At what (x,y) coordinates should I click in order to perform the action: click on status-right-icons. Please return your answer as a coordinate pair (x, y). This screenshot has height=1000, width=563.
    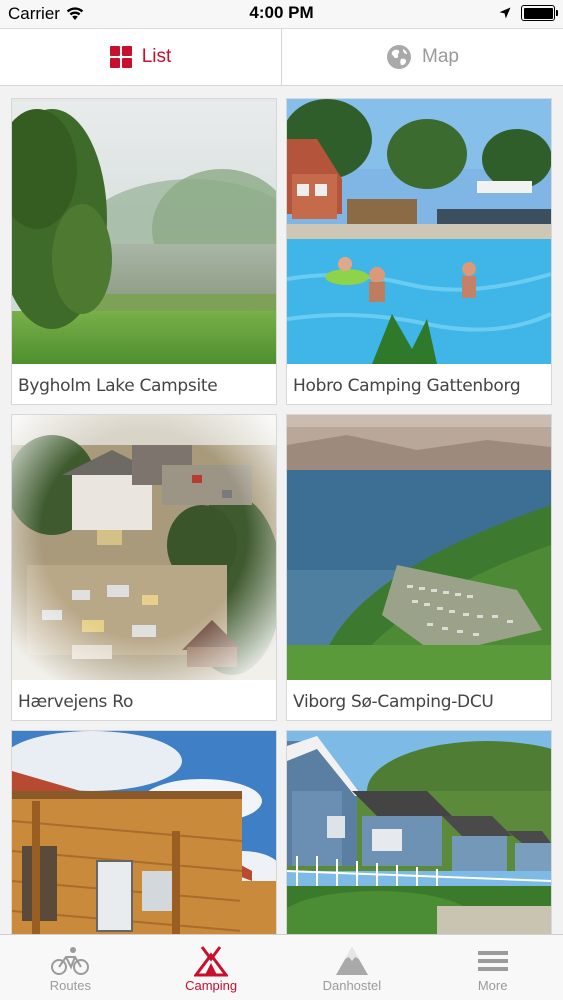
    Looking at the image, I should click on (528, 13).